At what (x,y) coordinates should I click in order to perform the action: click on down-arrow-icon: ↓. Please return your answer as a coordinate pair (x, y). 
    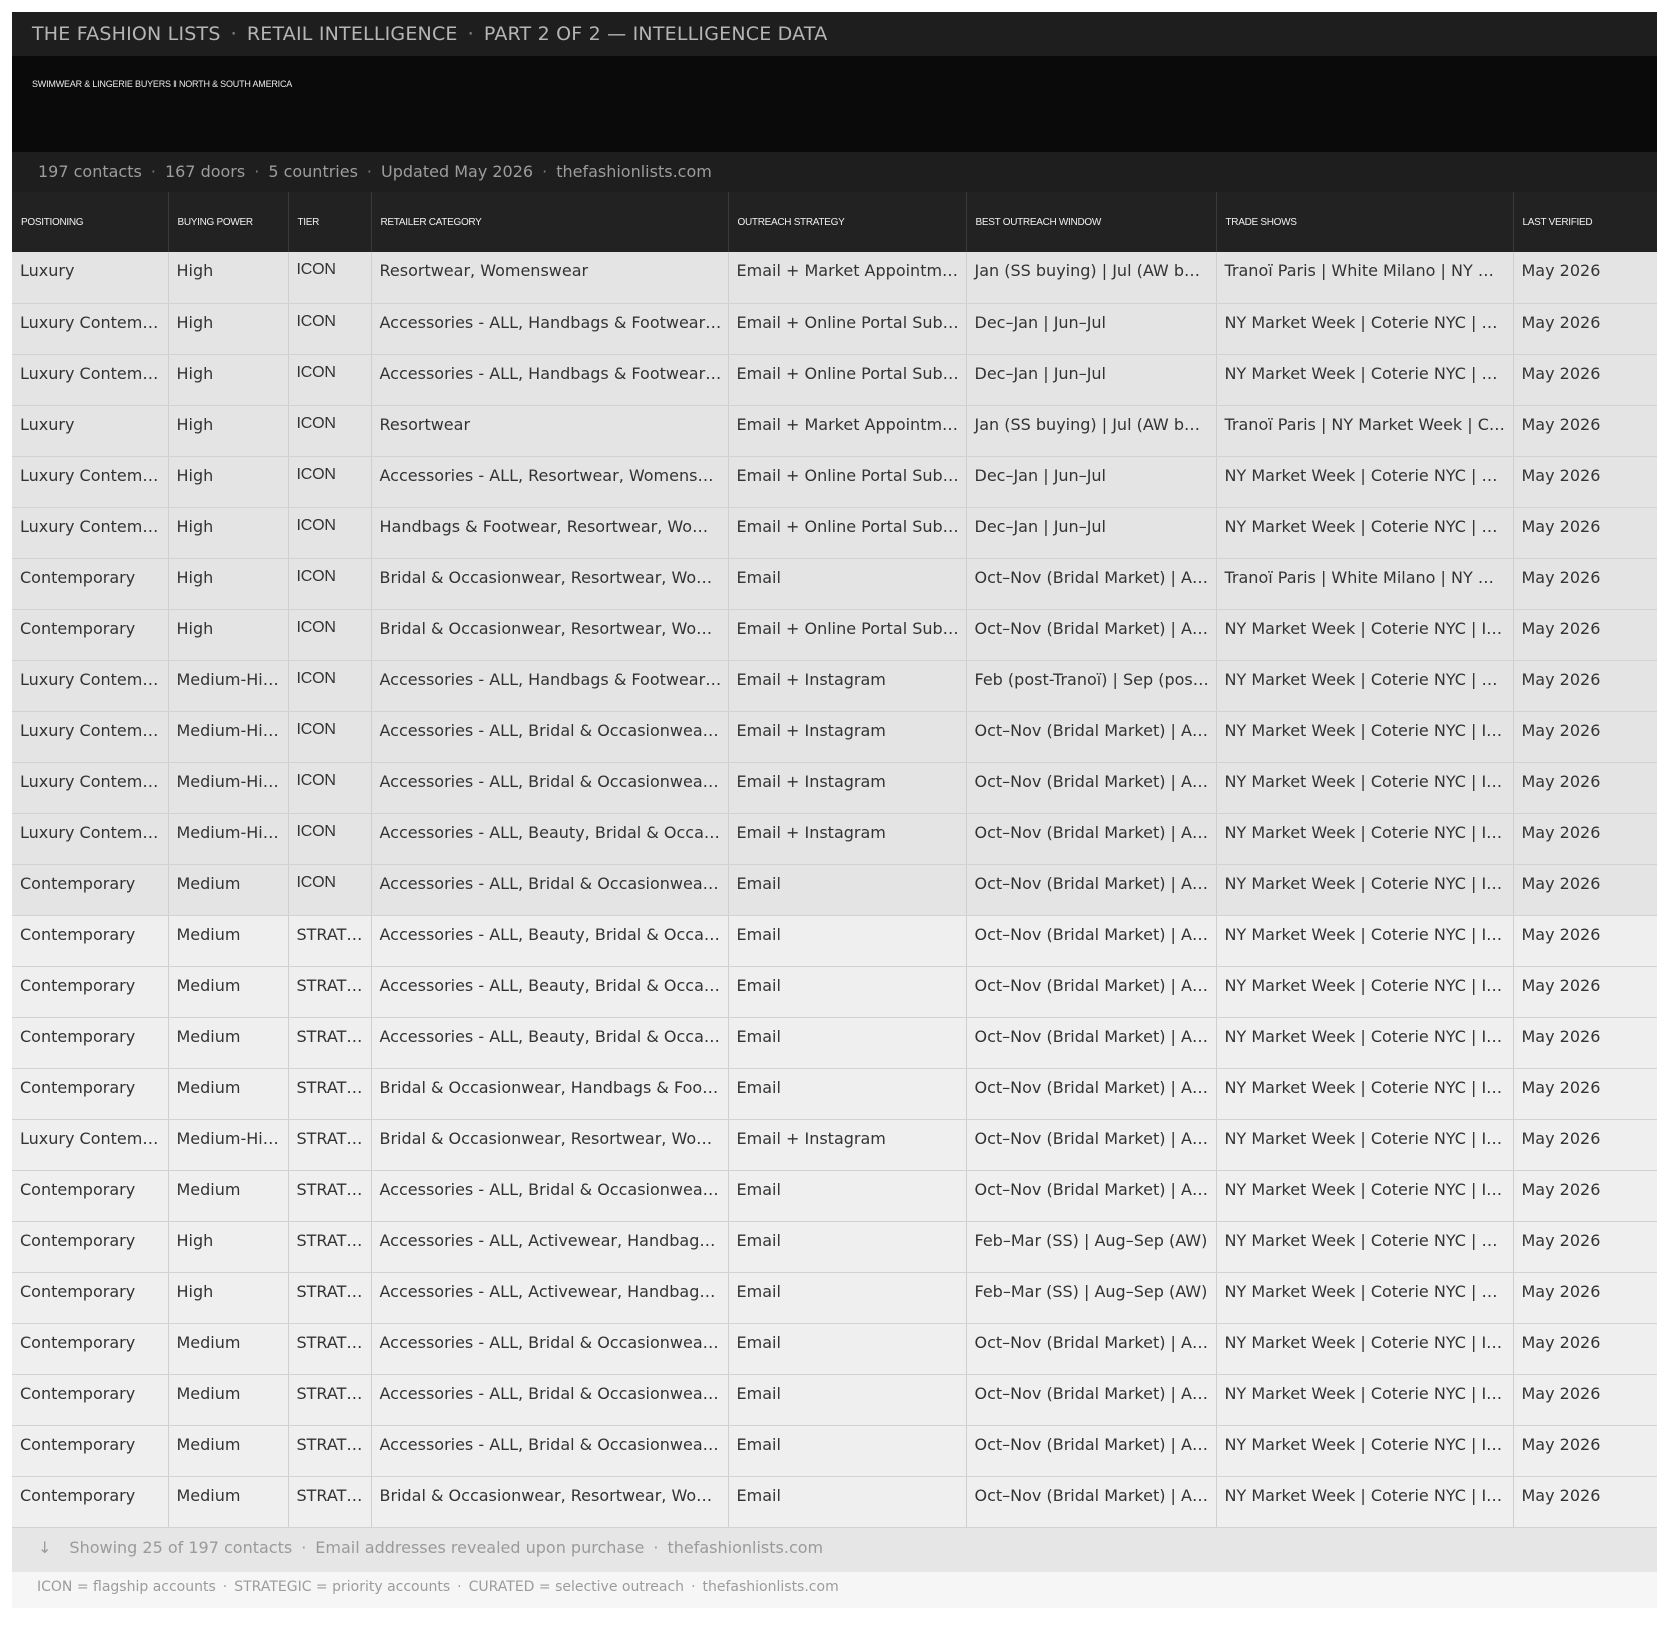
    Looking at the image, I should click on (45, 1547).